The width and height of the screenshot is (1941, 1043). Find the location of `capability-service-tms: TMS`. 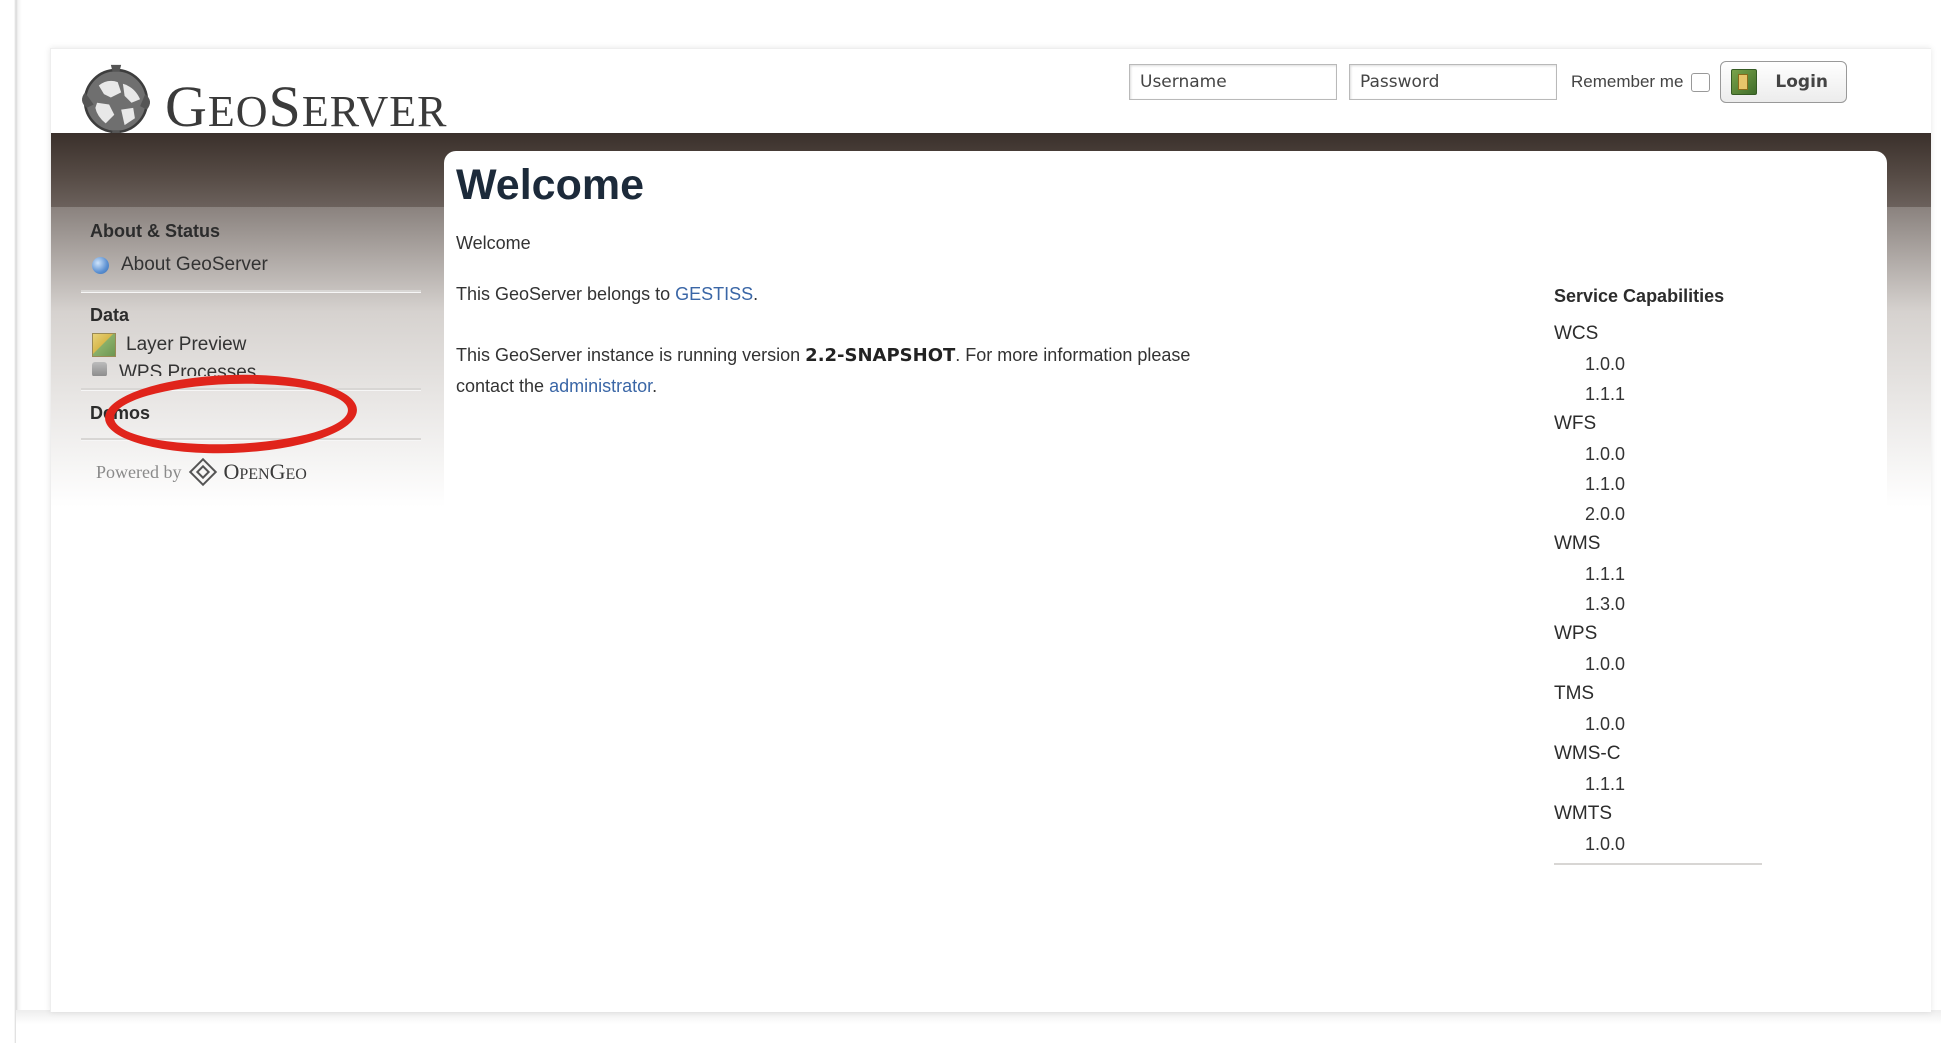

capability-service-tms: TMS is located at coordinates (1574, 693).